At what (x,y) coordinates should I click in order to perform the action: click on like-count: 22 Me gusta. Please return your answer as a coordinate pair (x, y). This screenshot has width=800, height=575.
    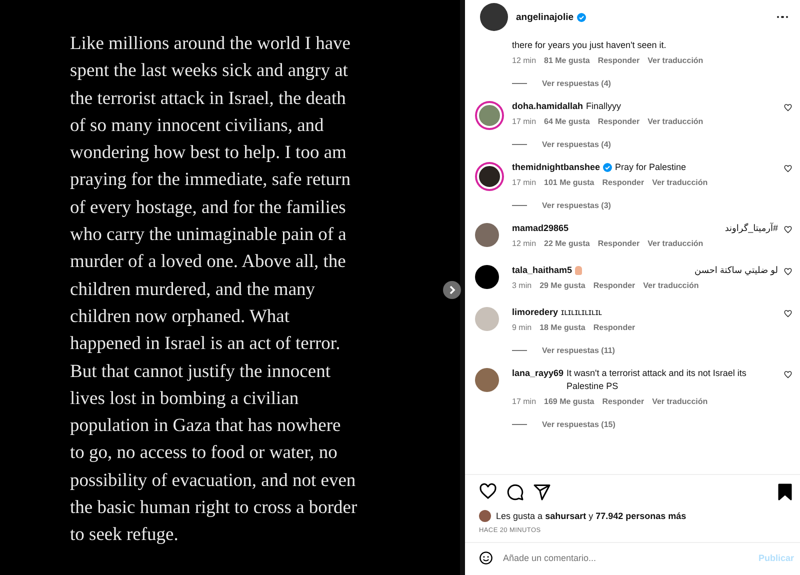
    Looking at the image, I should click on (567, 243).